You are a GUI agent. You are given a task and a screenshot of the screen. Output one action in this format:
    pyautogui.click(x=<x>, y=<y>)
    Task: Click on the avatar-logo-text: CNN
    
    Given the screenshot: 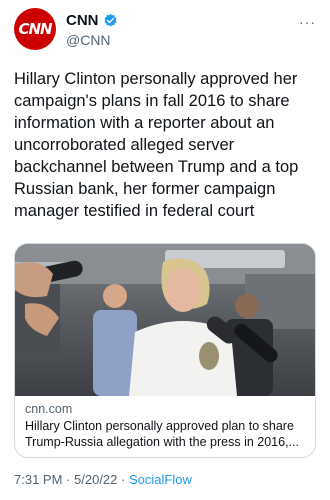 What is the action you would take?
    pyautogui.click(x=35, y=29)
    